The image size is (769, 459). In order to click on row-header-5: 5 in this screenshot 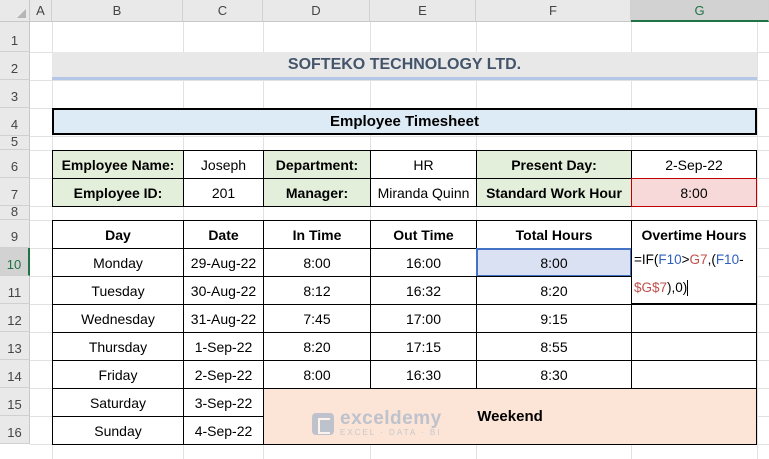, I will do `click(15, 142)`.